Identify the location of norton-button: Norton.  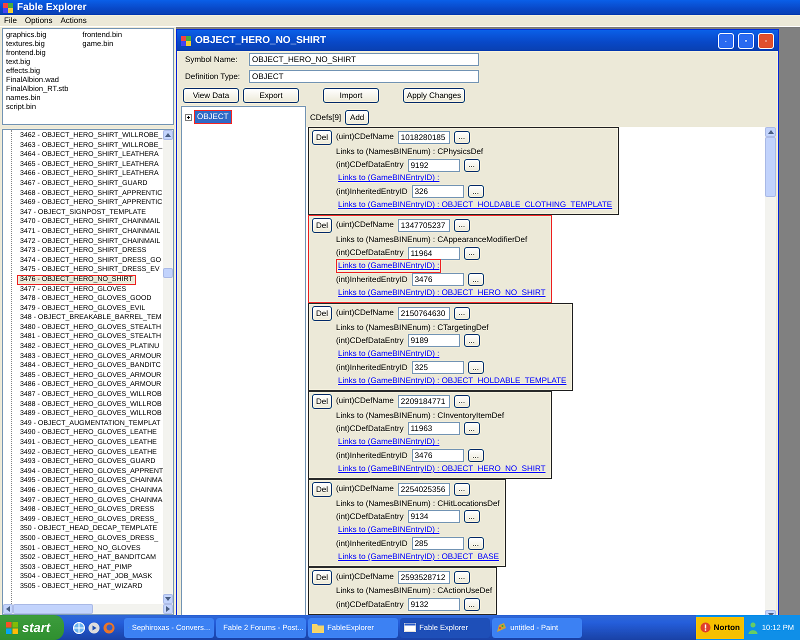
(720, 627).